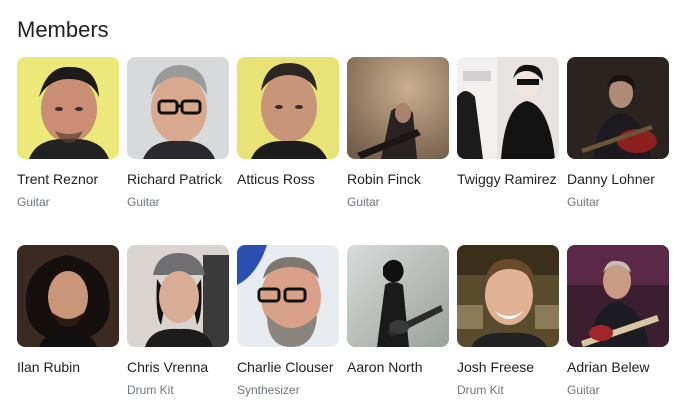  I want to click on member-name: Charlie Clouser, so click(285, 367).